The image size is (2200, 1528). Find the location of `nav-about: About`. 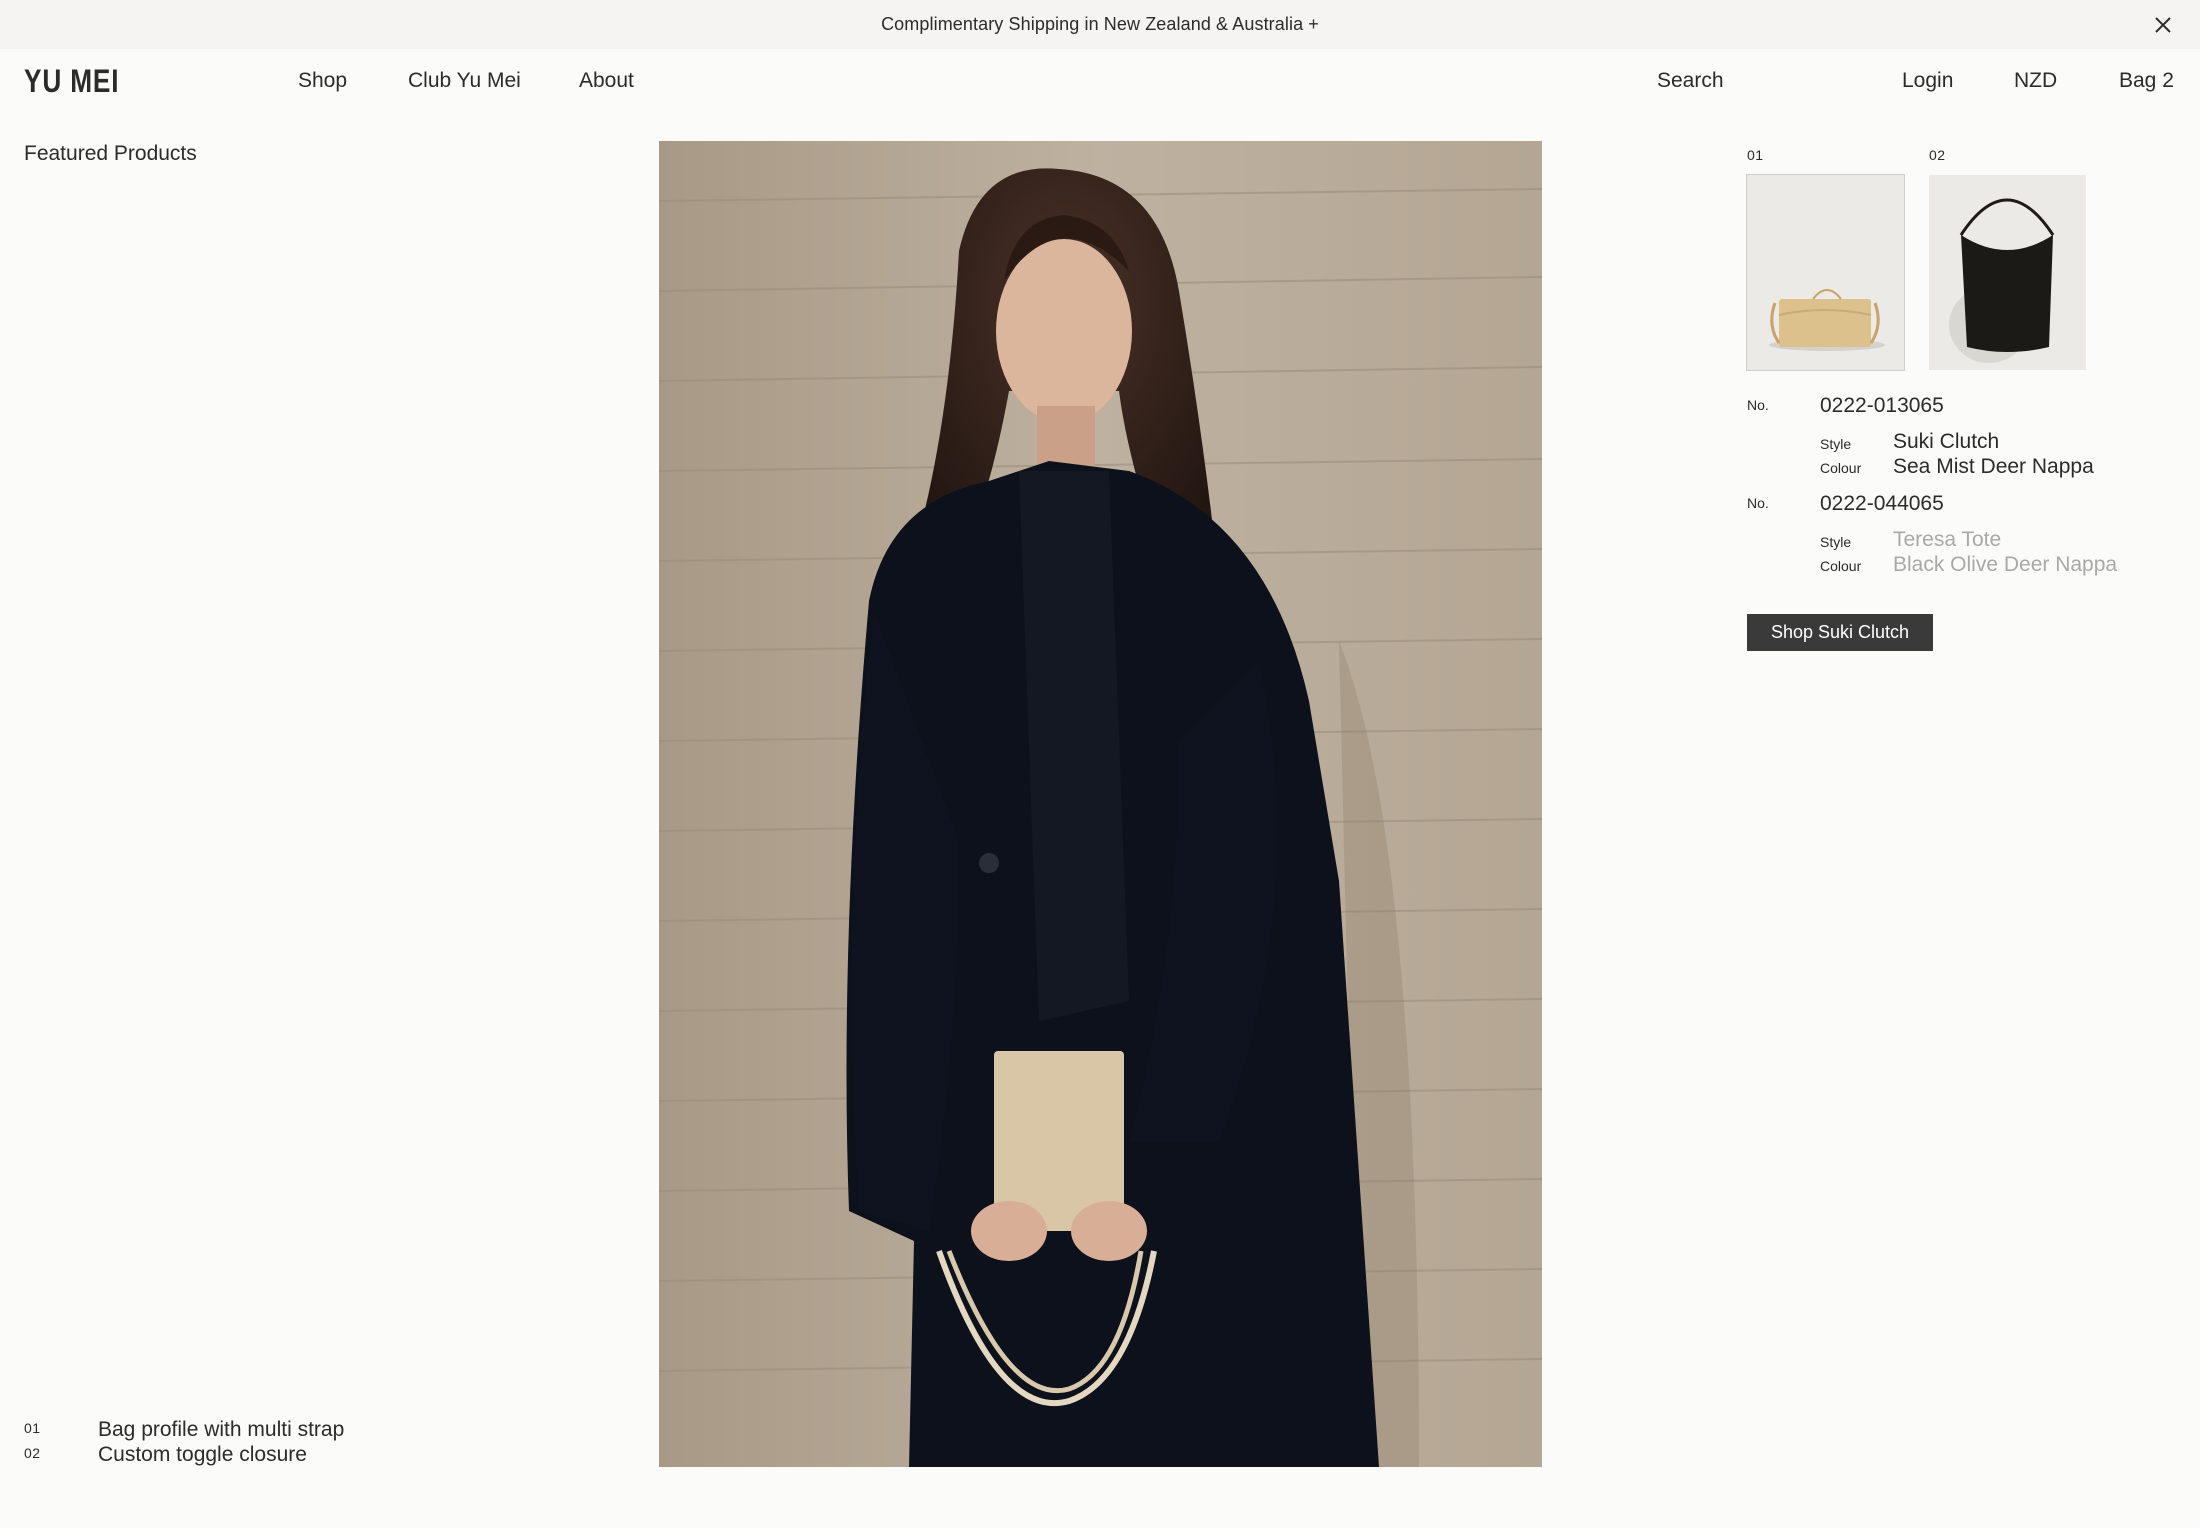

nav-about: About is located at coordinates (606, 81).